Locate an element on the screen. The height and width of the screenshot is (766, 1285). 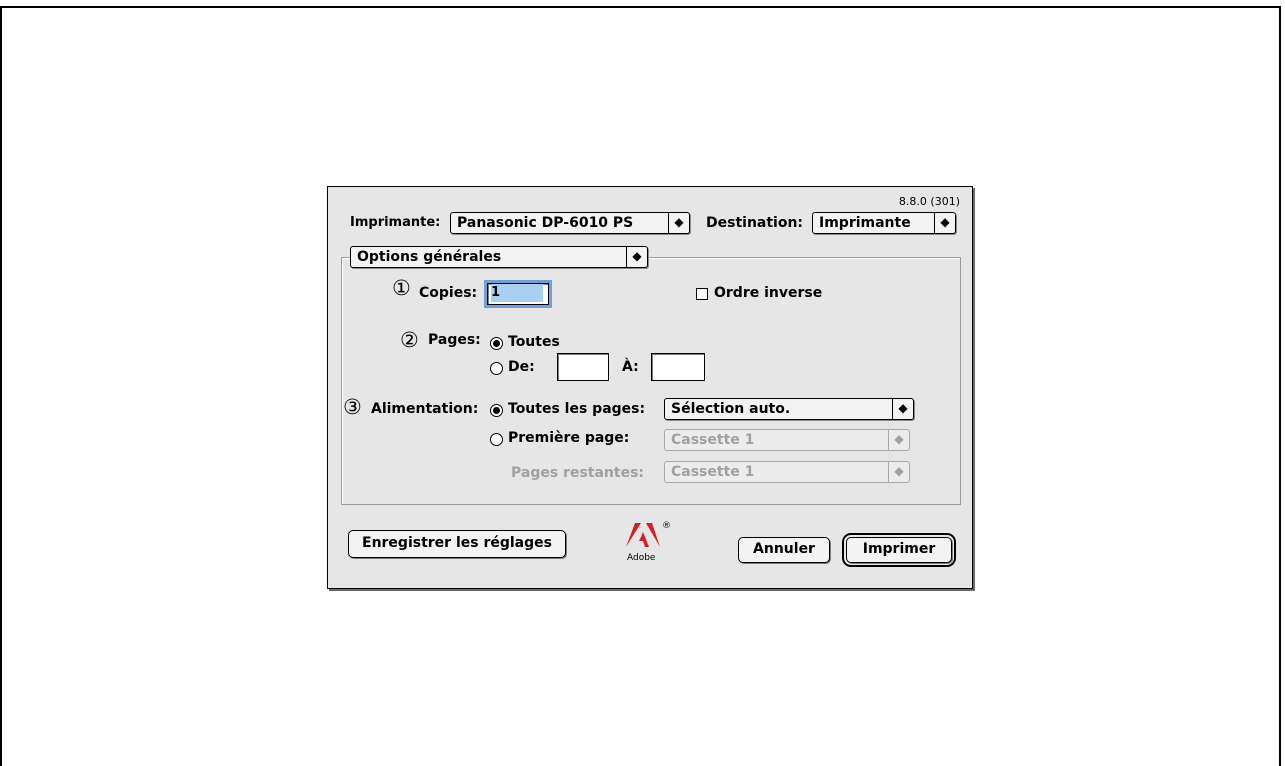
source-all-pages-value: Sélection auto. is located at coordinates (731, 409).